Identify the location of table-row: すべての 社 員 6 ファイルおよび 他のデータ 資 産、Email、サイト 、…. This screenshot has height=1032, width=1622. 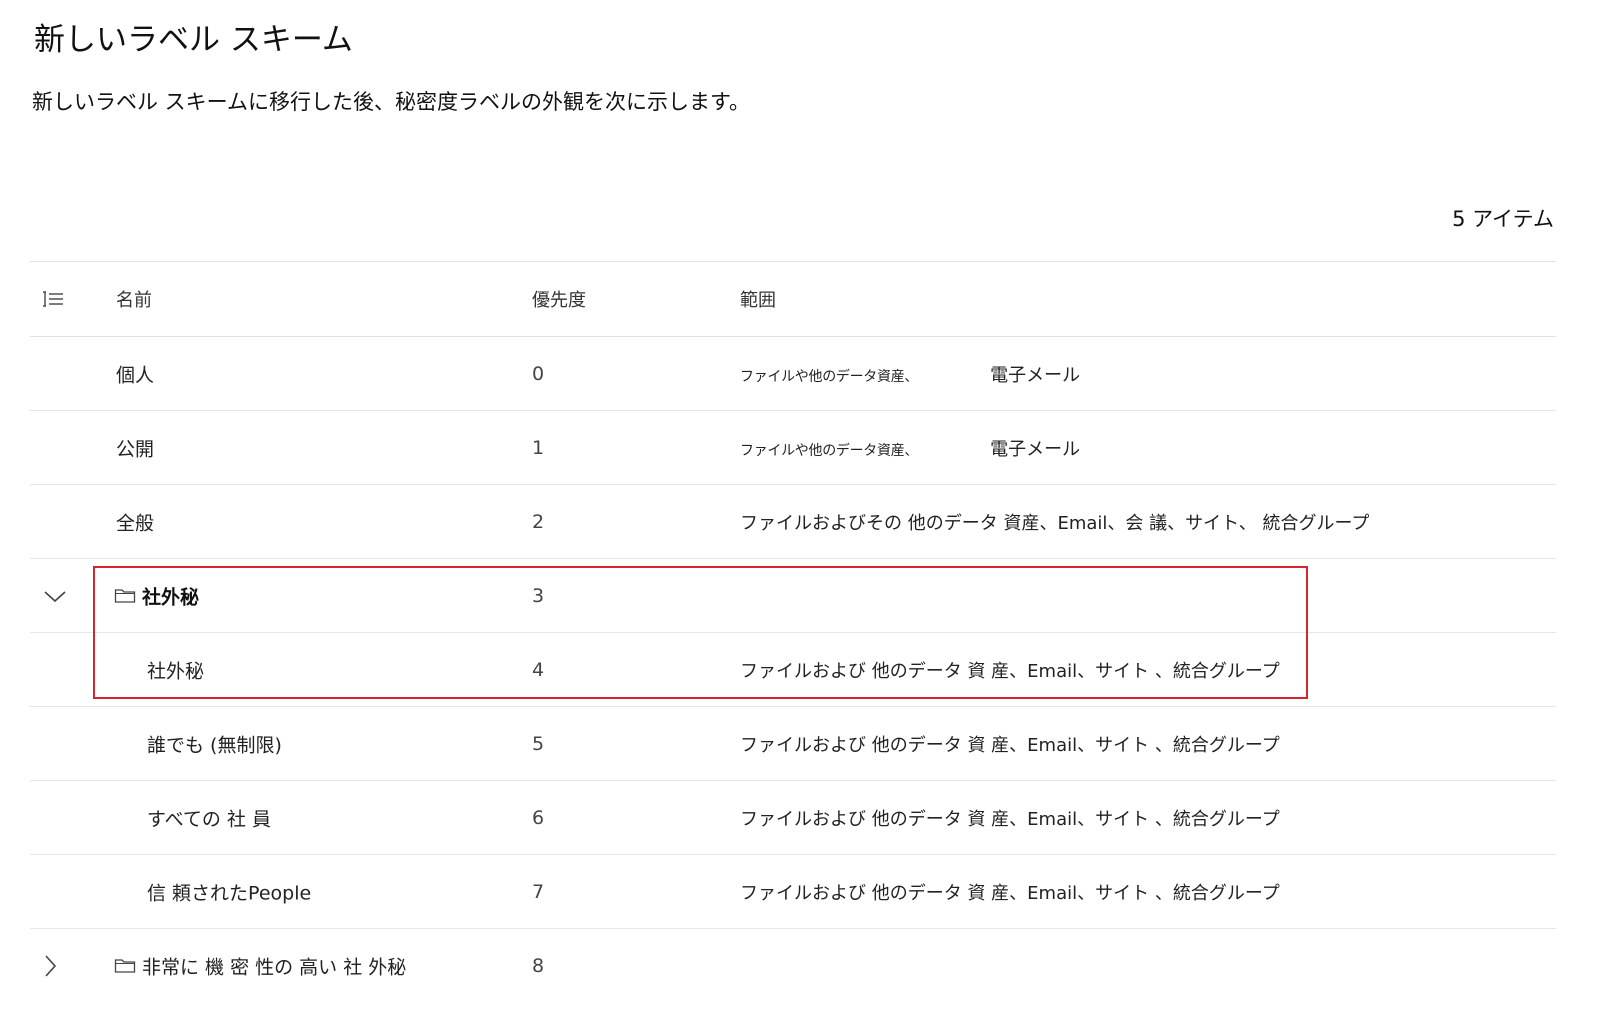
(793, 818).